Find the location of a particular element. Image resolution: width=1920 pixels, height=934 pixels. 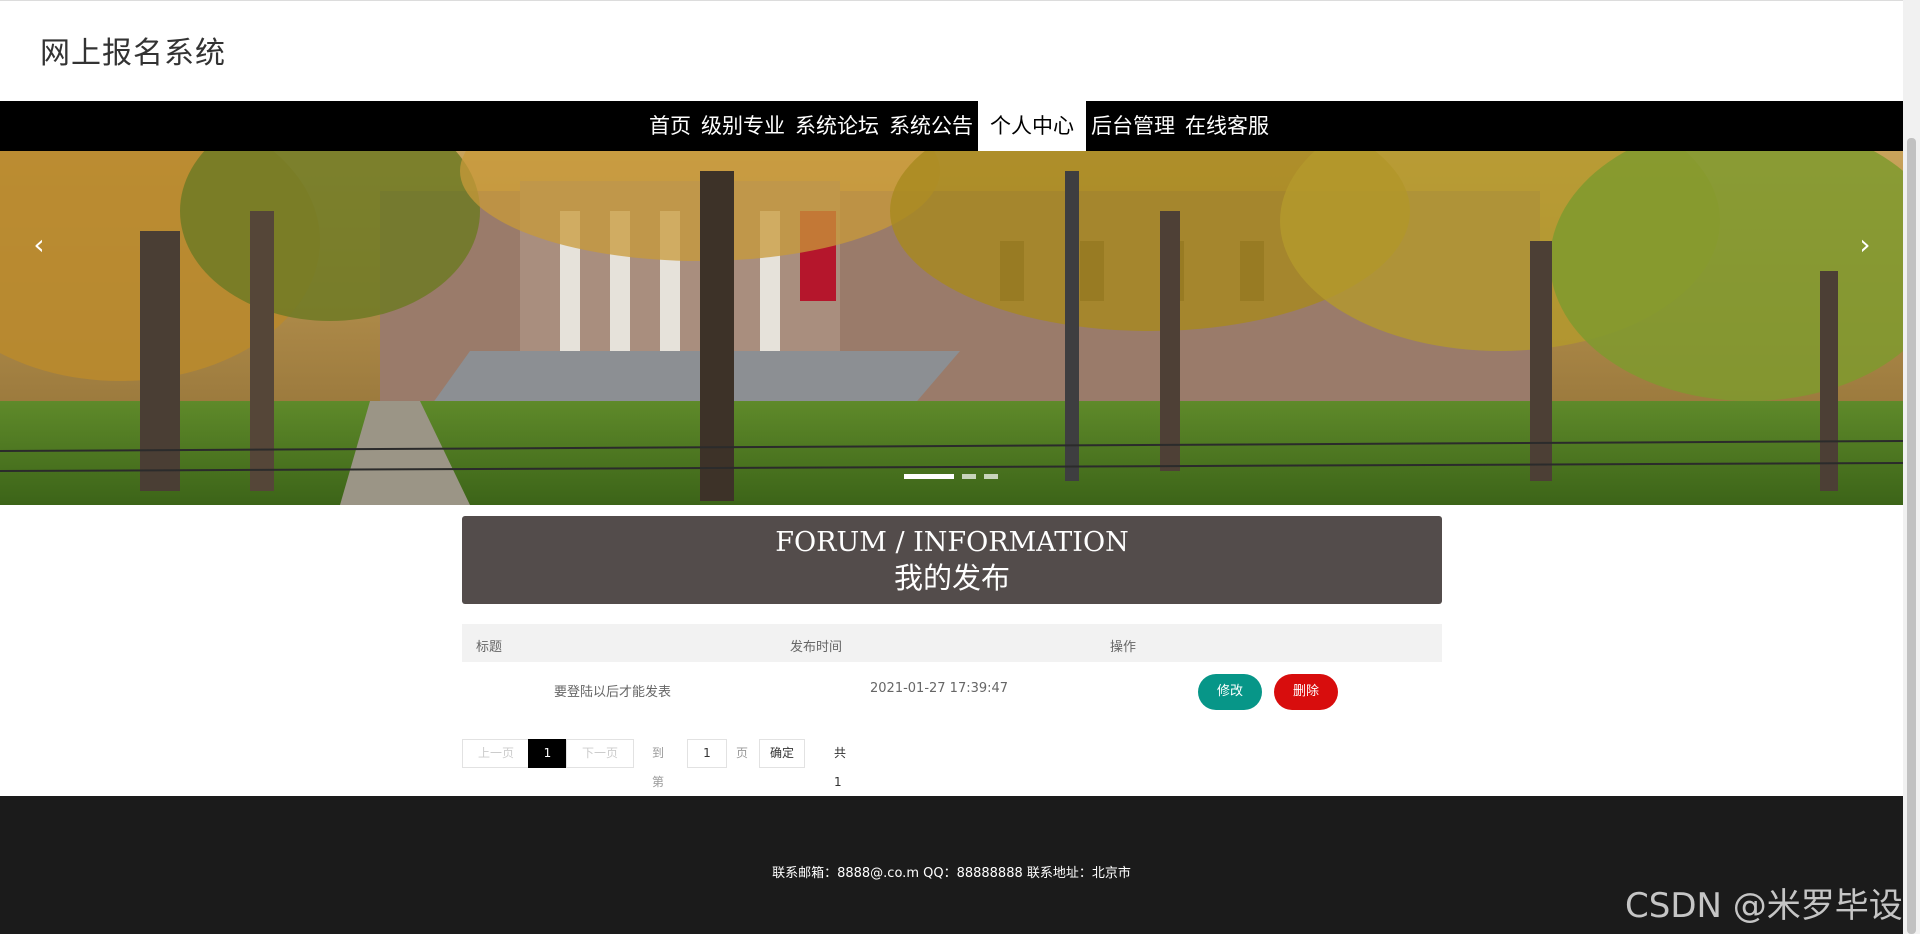

main-nav: 首页 级别专业 系统论坛 系统公告 个人中心 后台管理 在线客服 is located at coordinates (951, 126).